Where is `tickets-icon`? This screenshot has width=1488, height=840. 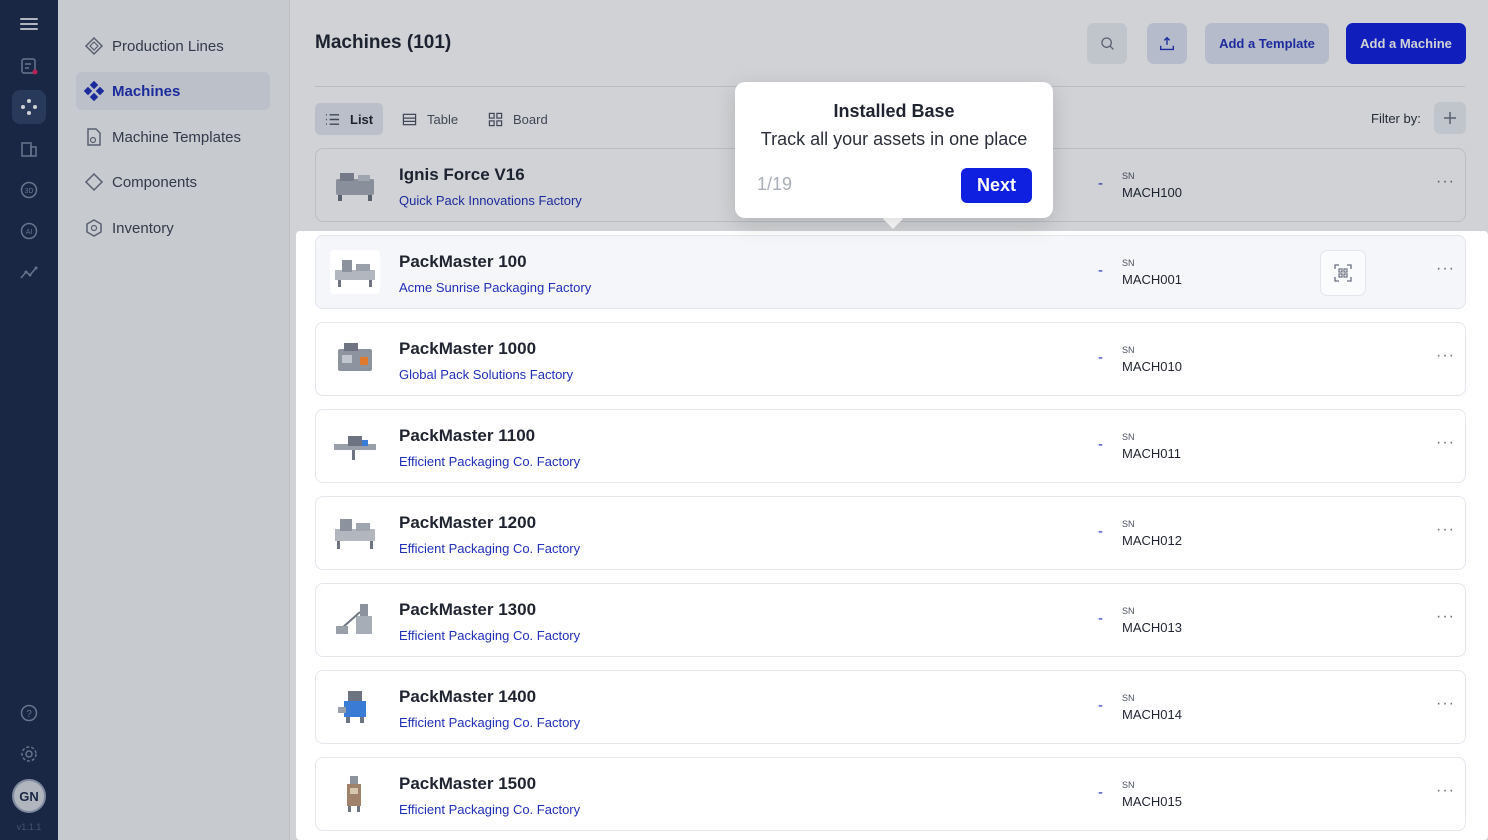
tickets-icon is located at coordinates (29, 66).